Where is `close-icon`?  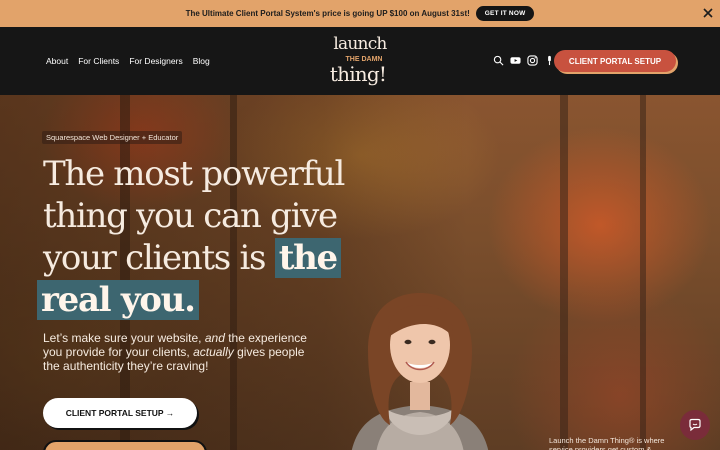 close-icon is located at coordinates (708, 13).